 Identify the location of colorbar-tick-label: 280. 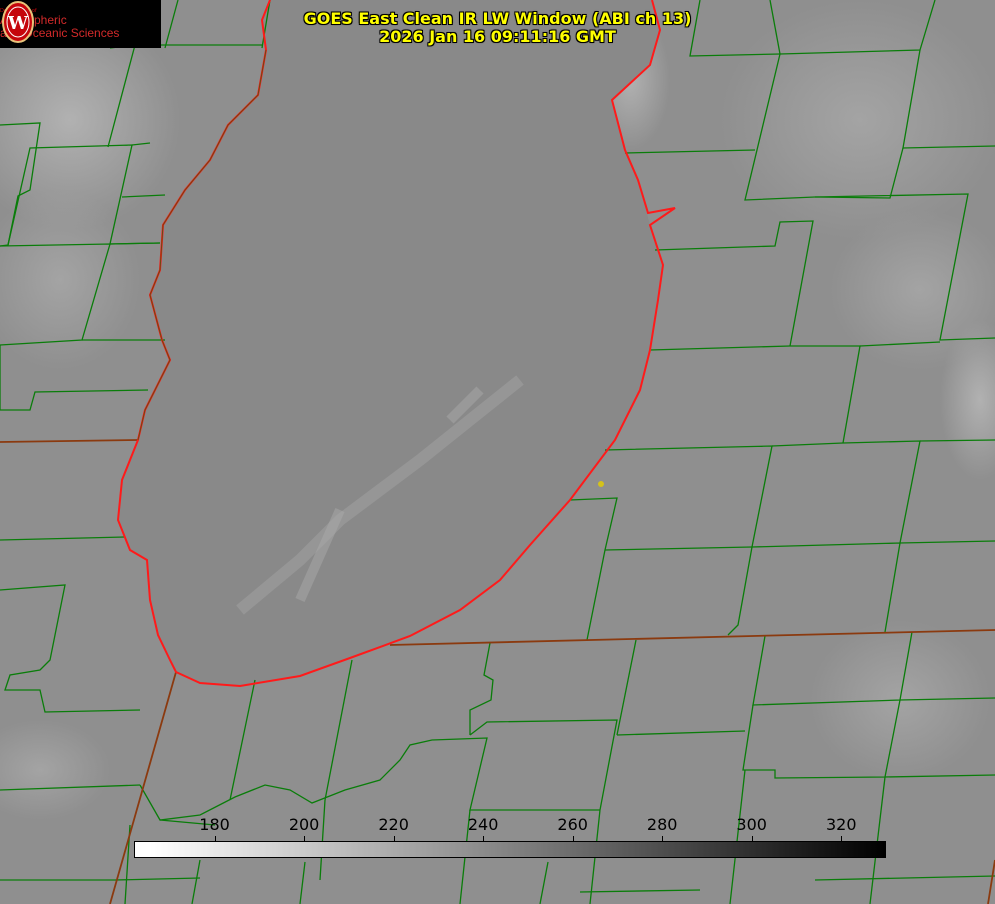
(662, 824).